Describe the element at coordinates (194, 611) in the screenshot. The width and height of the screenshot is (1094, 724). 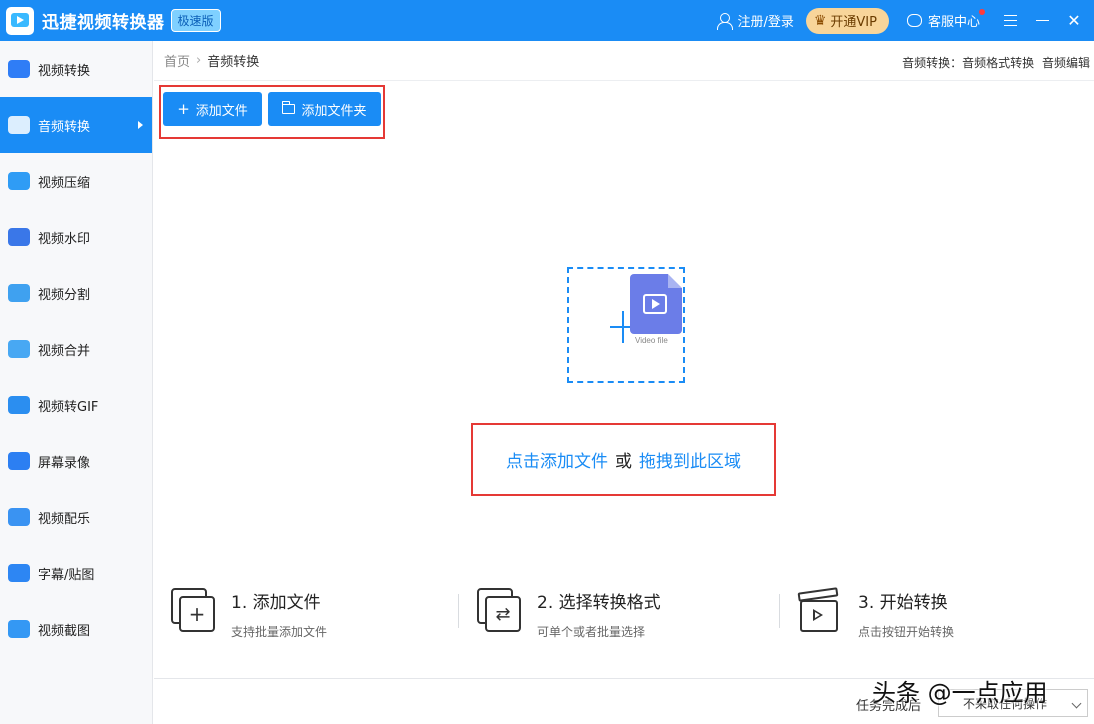
I see `add-file-stack-icon: +` at that location.